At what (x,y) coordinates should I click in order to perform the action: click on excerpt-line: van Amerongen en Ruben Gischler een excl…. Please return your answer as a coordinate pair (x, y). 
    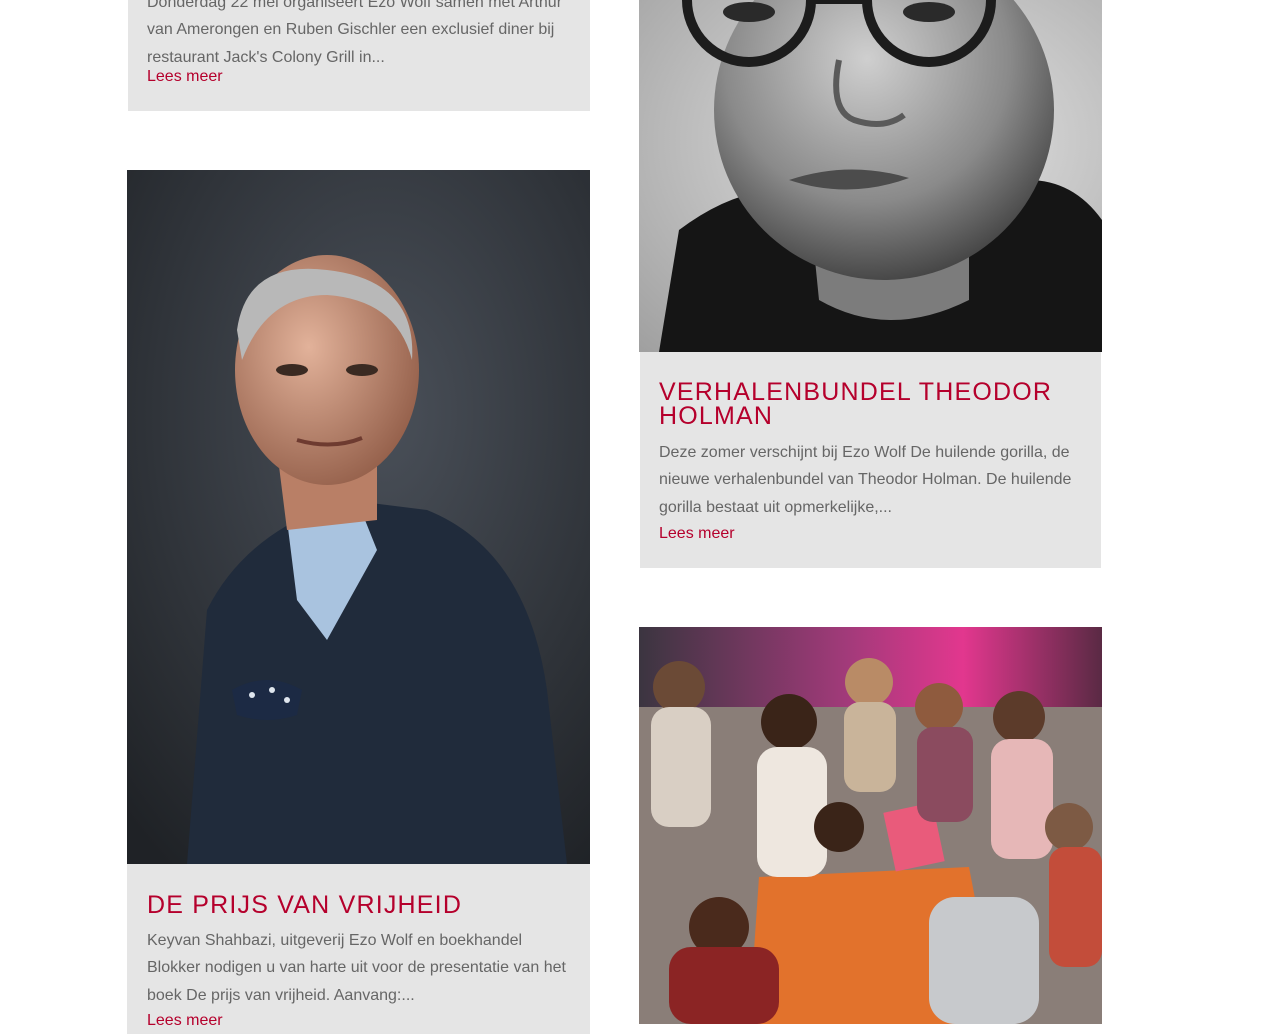
    Looking at the image, I should click on (351, 30).